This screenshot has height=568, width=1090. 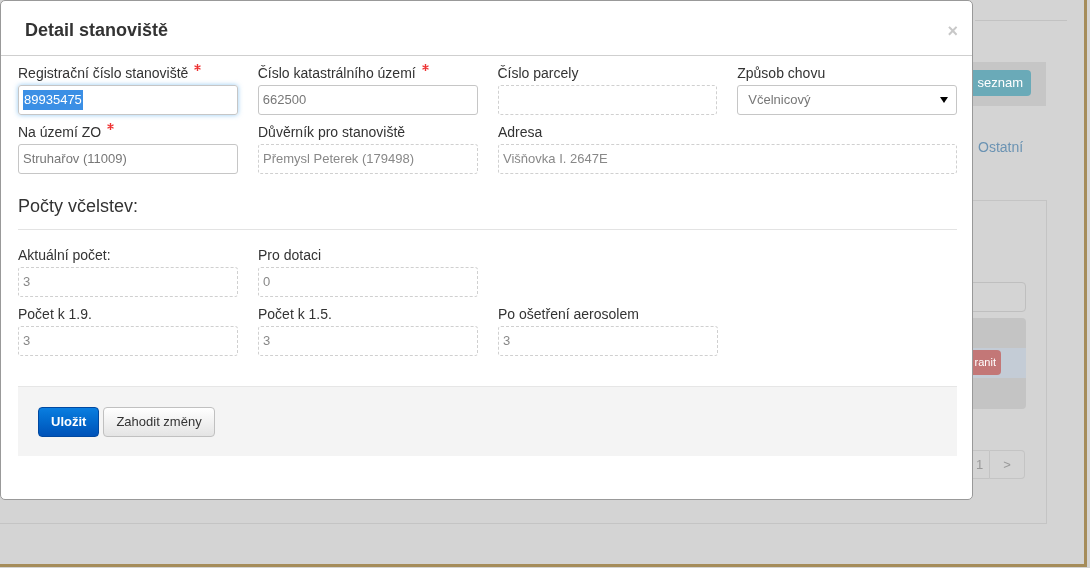 I want to click on field-label: Aktuální počet:, so click(x=64, y=255).